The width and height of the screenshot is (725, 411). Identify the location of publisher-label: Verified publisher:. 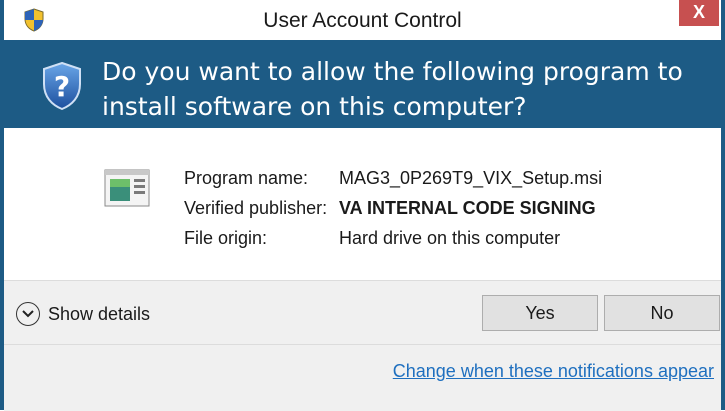
(256, 208).